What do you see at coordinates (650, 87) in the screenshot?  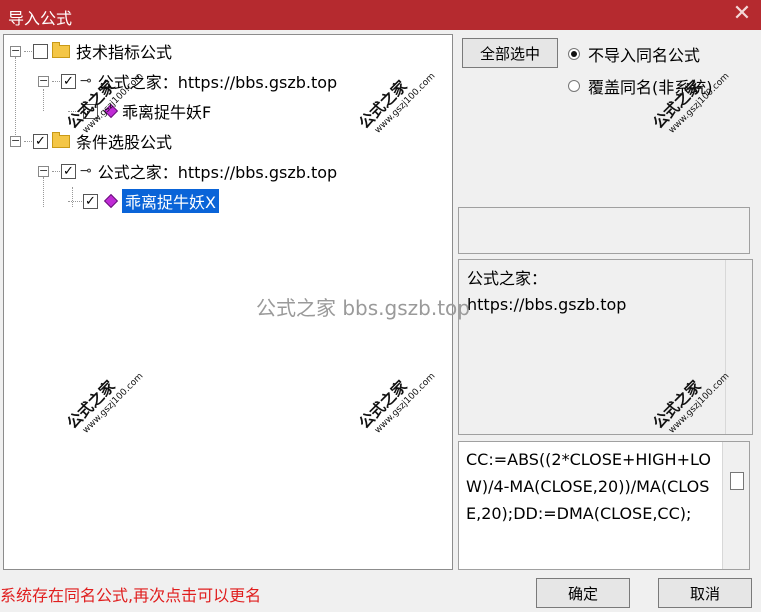 I see `radio-label: 覆盖同名(非系统)` at bounding box center [650, 87].